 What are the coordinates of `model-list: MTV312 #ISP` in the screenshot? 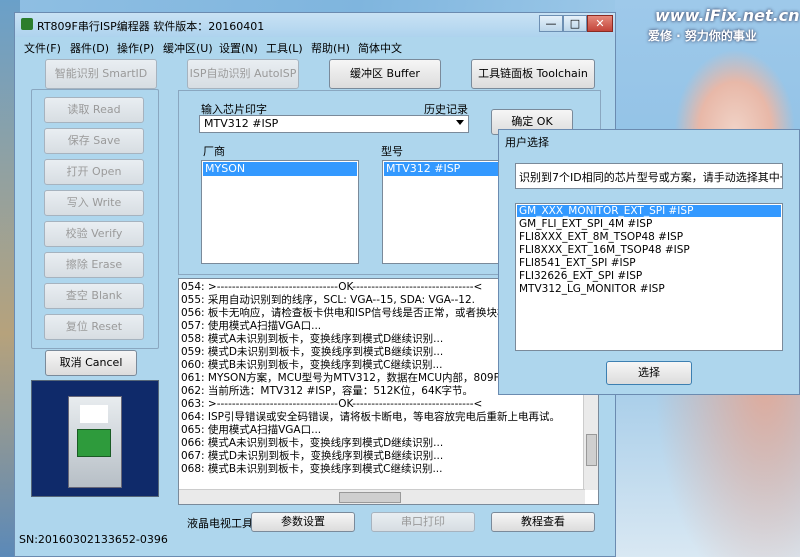 It's located at (444, 212).